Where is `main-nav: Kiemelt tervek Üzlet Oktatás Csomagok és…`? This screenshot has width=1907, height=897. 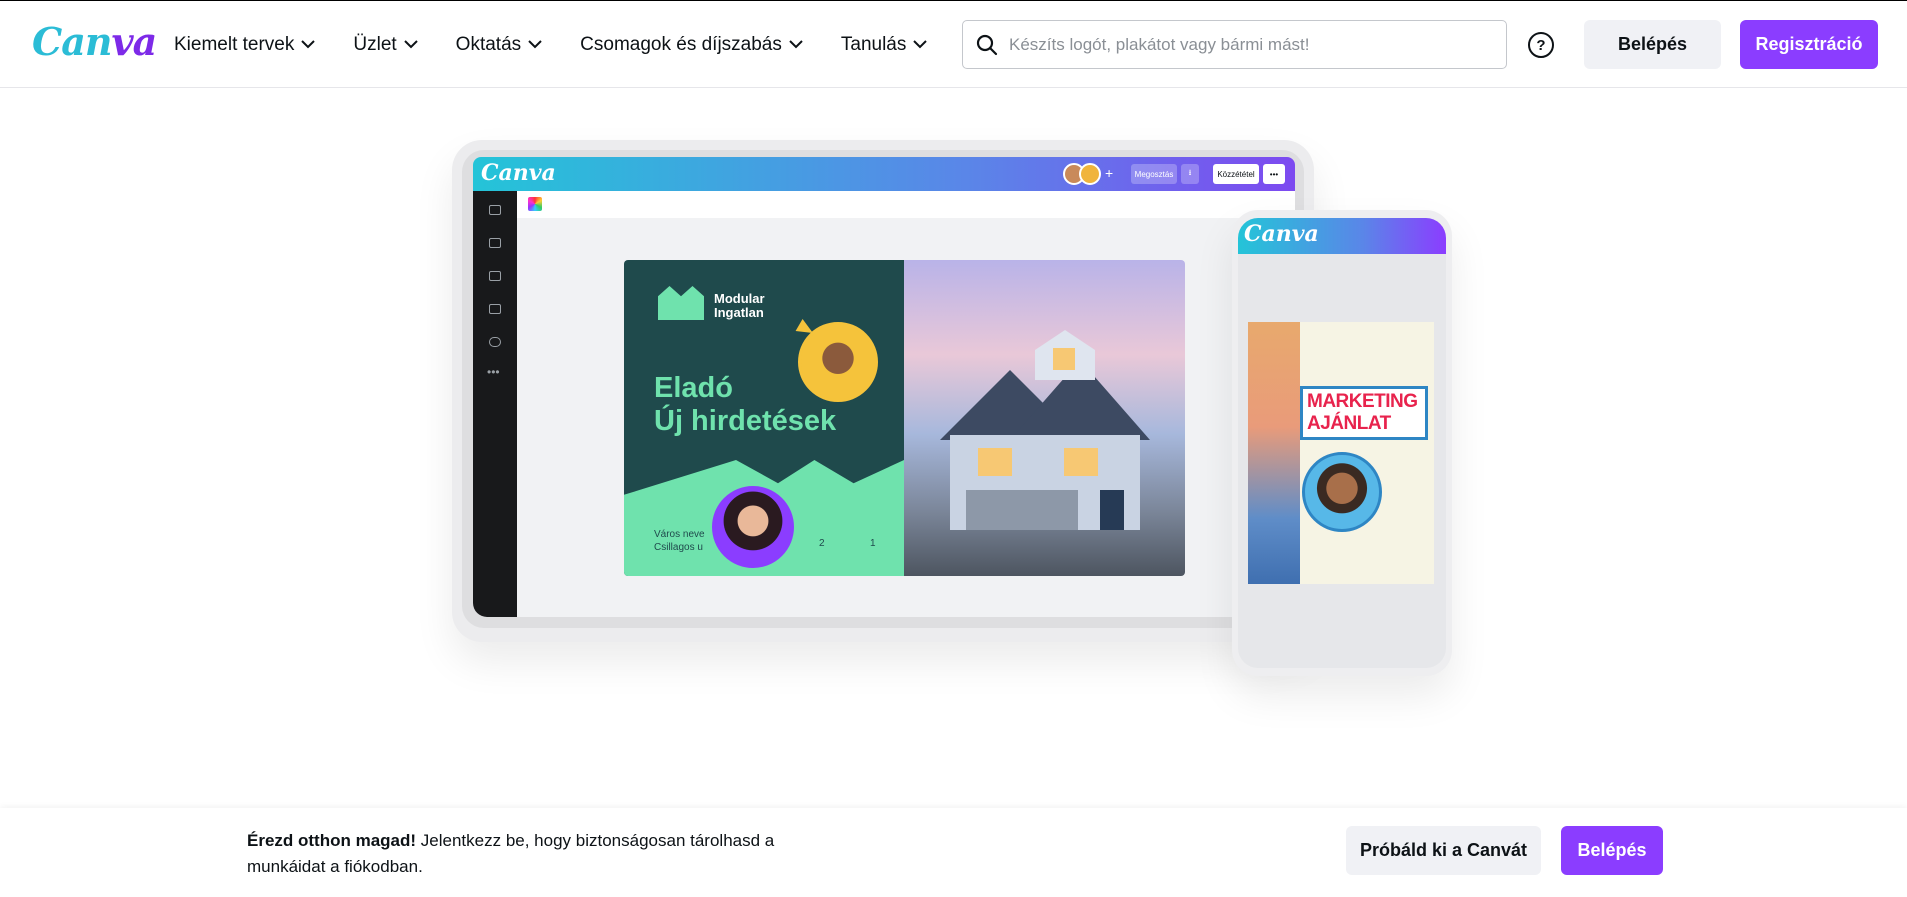
main-nav: Kiemelt tervek Üzlet Oktatás Csomagok és… is located at coordinates (569, 44).